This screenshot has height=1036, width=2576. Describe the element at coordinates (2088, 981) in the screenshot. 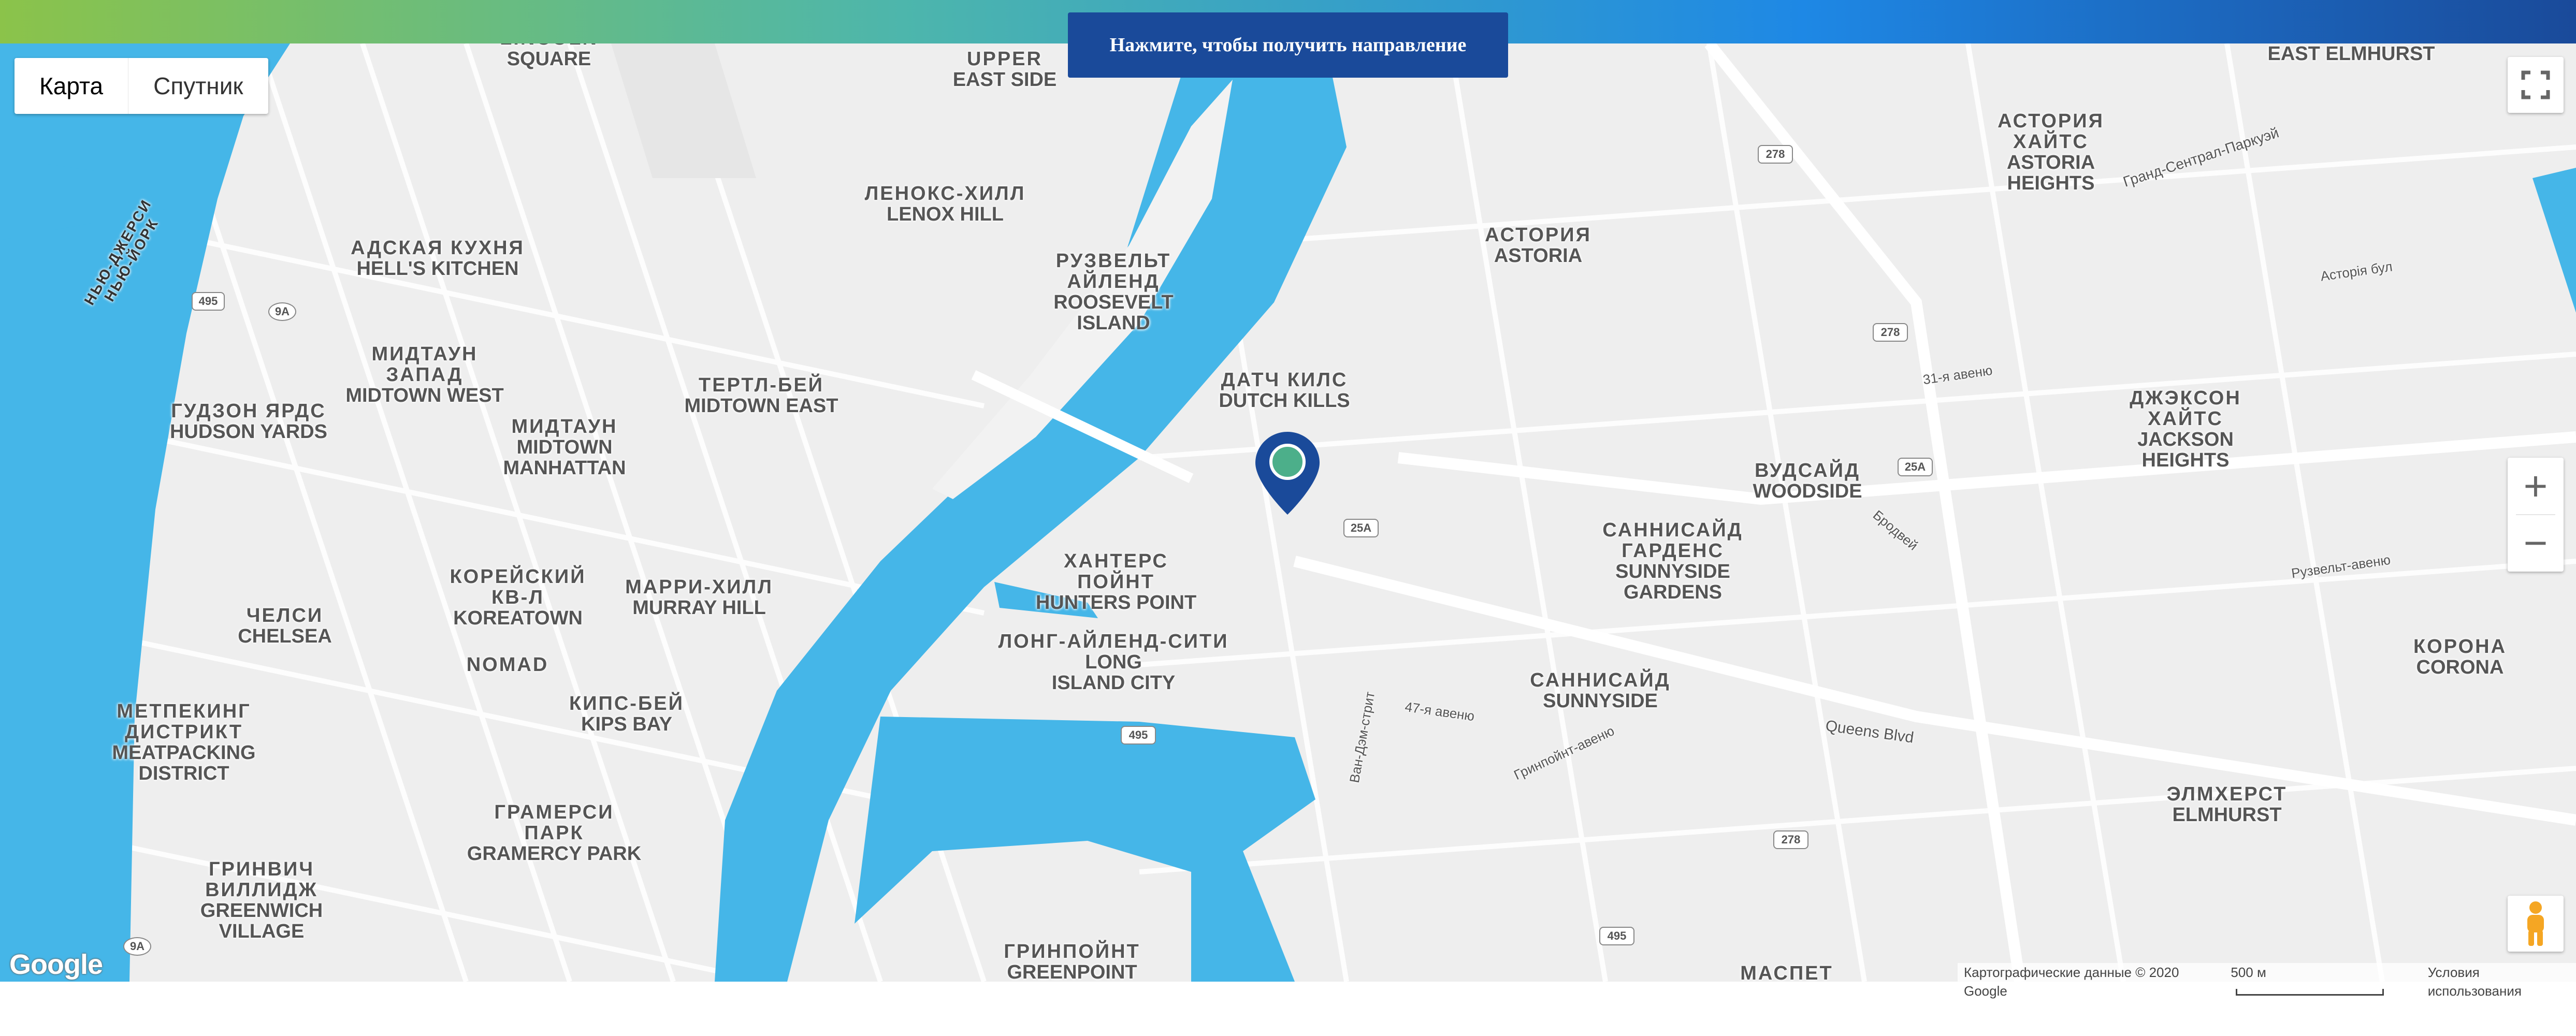

I see `map-data-attribution: Картографические данные © 2020 Google` at that location.